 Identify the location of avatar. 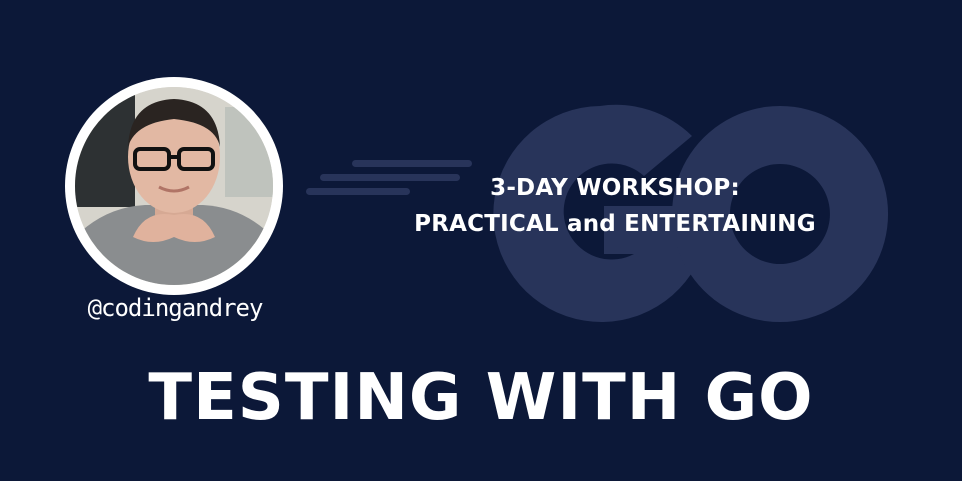
(174, 186).